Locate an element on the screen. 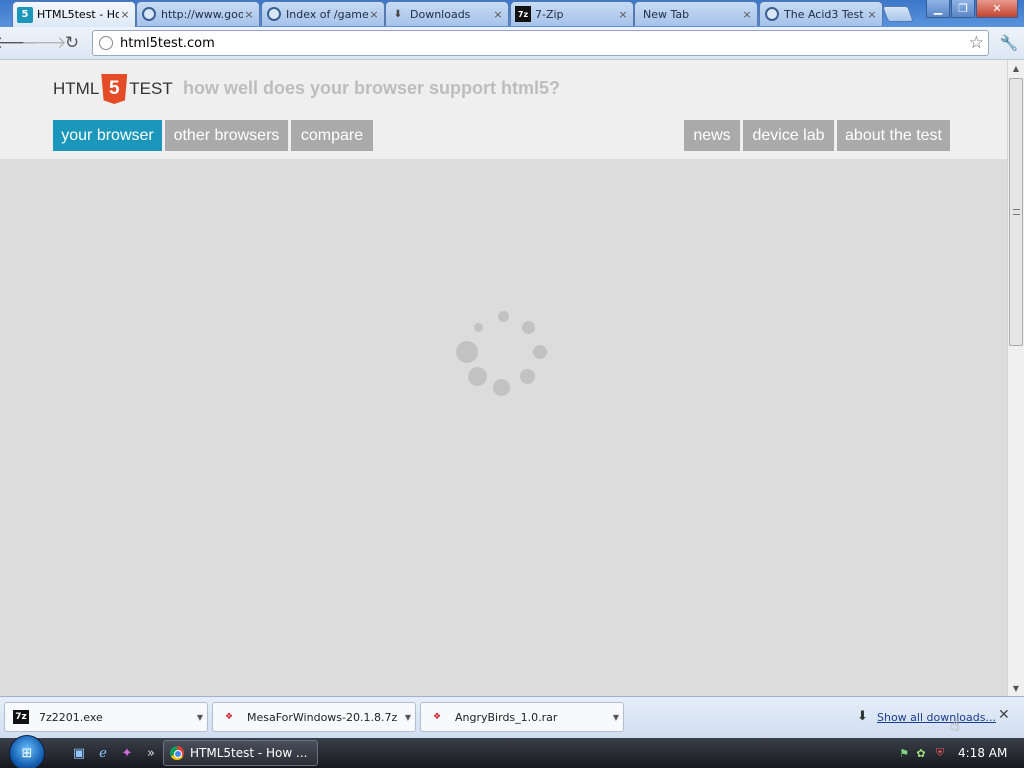 The height and width of the screenshot is (768, 1024). tab-html5test: 5 HTML5test - How × is located at coordinates (74, 14).